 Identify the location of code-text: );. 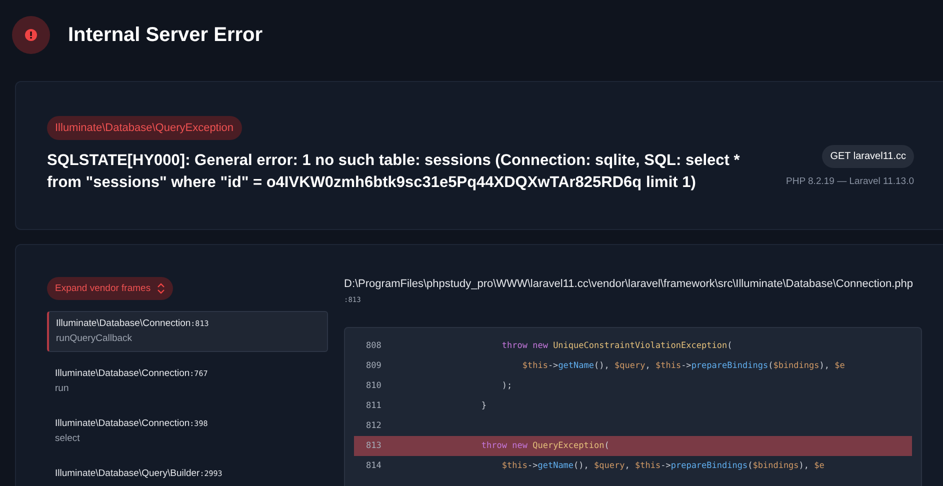
(506, 386).